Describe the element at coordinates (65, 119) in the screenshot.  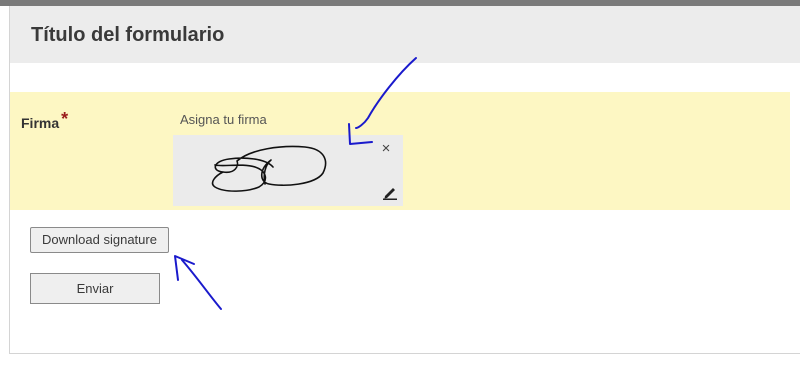
I see `required-marker: *` at that location.